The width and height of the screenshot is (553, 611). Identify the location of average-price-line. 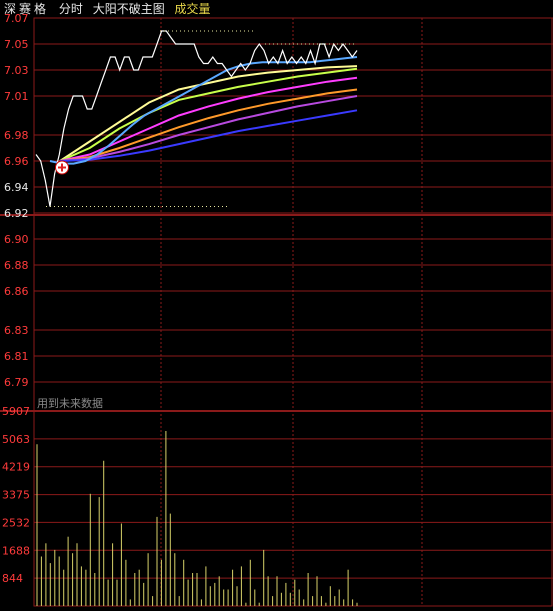
(203, 110).